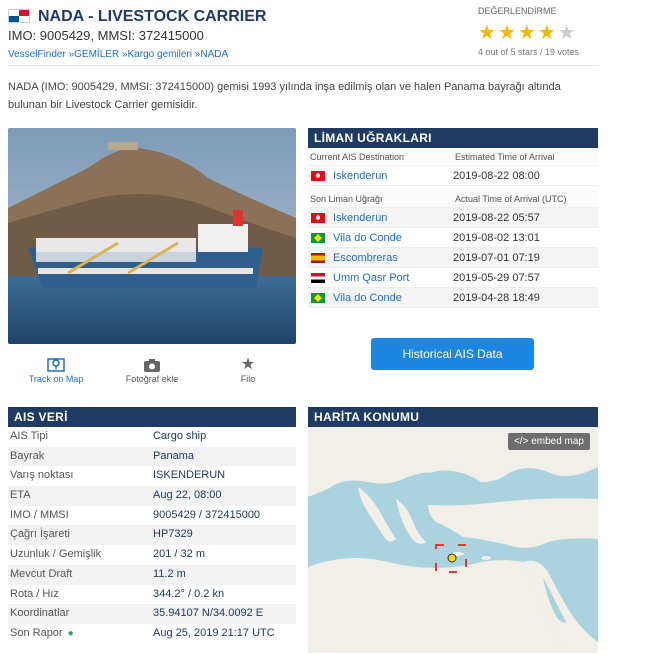 The height and width of the screenshot is (655, 670). What do you see at coordinates (152, 236) in the screenshot?
I see `vessel-photo` at bounding box center [152, 236].